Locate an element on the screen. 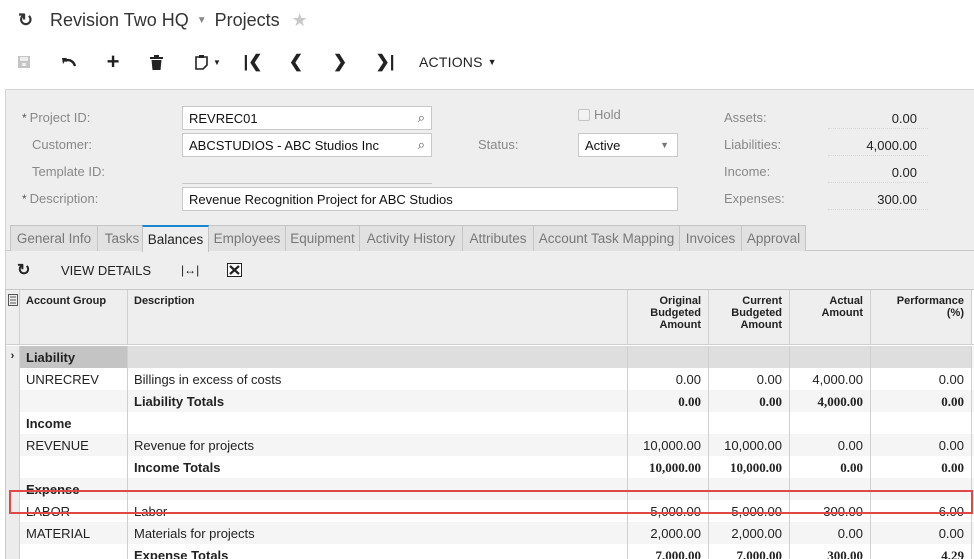 The height and width of the screenshot is (559, 974). last-record-button: ❯| is located at coordinates (385, 62).